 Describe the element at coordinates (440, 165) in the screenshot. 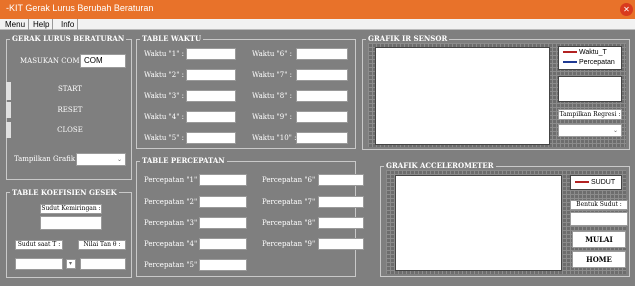

I see `acc-title: GRAFIK ACCELEROMETER` at that location.